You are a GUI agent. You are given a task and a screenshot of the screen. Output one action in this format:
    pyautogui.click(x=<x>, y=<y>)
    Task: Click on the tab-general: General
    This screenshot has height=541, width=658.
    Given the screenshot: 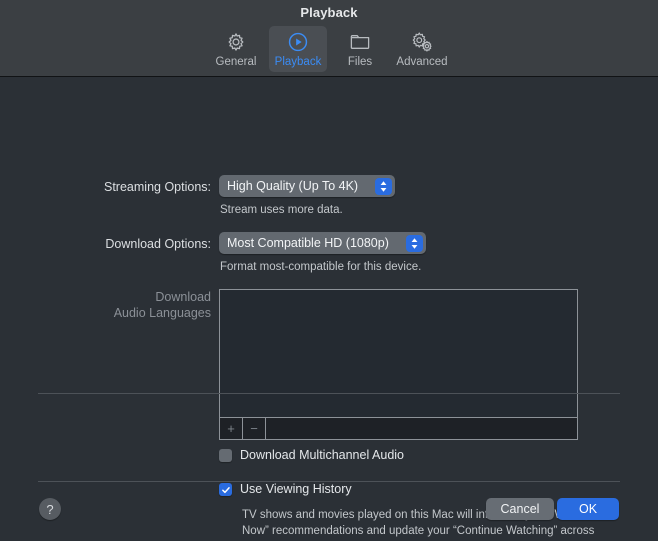 What is the action you would take?
    pyautogui.click(x=236, y=49)
    